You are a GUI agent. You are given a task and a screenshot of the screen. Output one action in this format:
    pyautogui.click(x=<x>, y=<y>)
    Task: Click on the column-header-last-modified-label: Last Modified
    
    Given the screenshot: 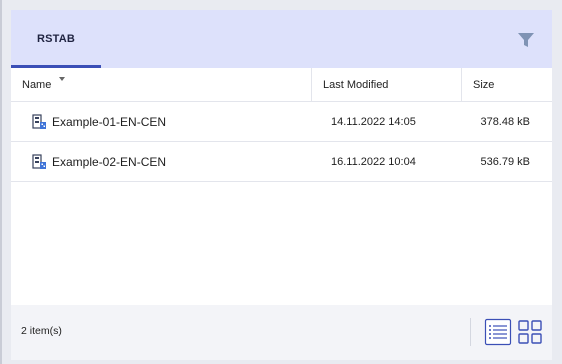 What is the action you would take?
    pyautogui.click(x=356, y=84)
    